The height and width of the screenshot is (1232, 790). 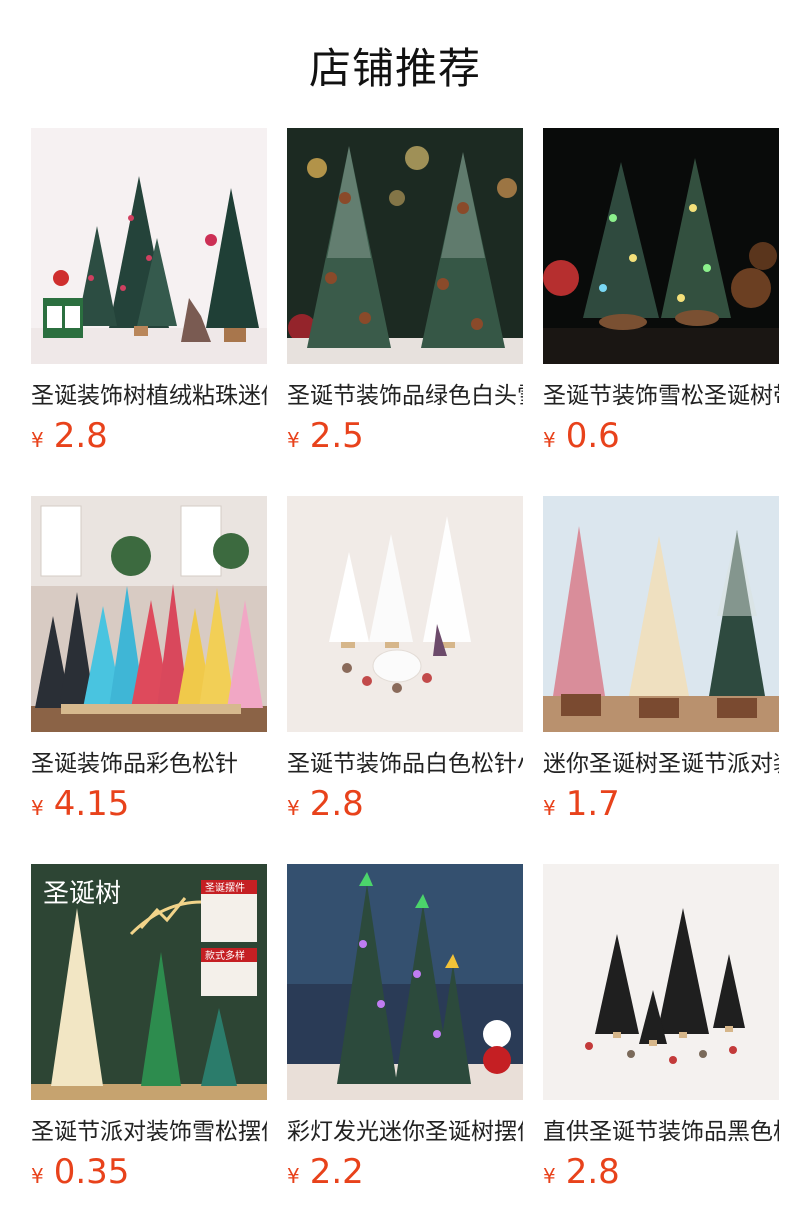 I want to click on product-card: 圣诞节装饰雪松圣诞树带灯 ¥ 0.6, so click(x=661, y=312).